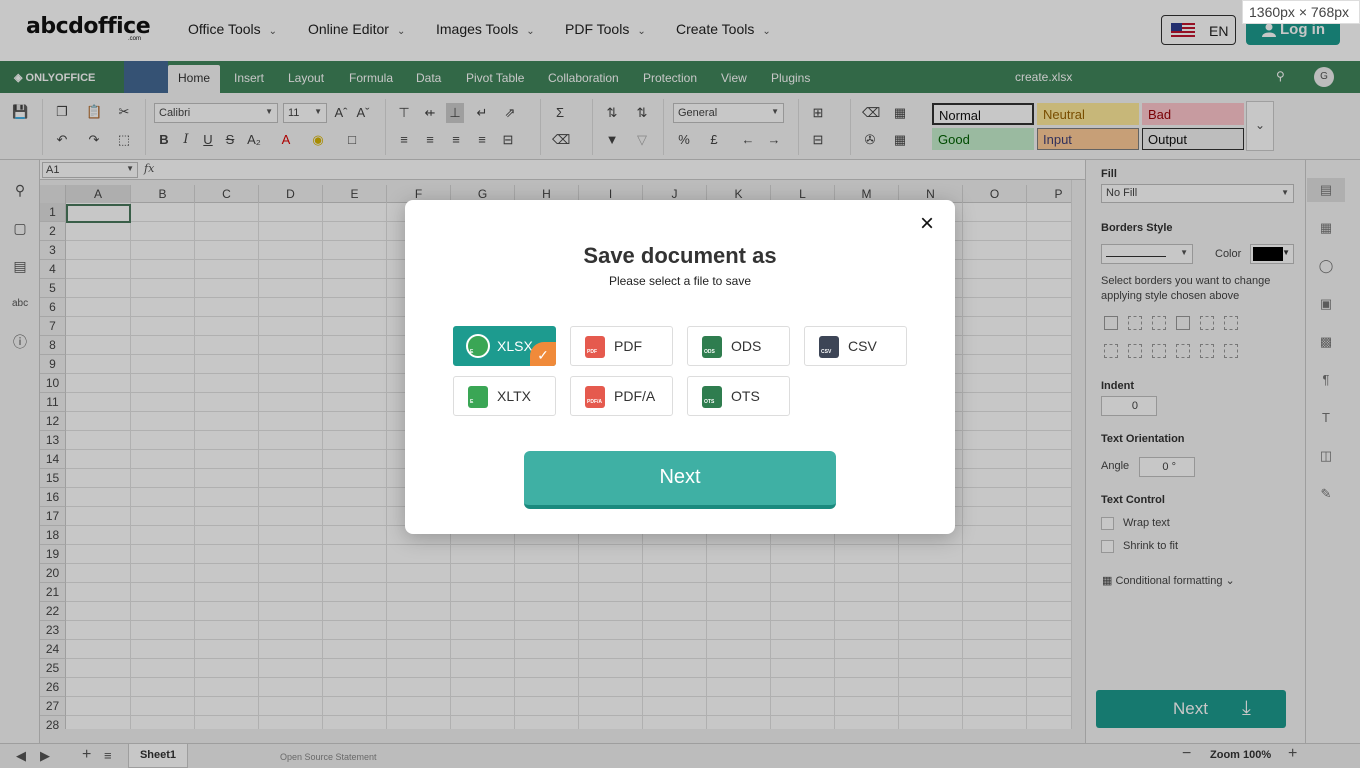  Describe the element at coordinates (478, 397) in the screenshot. I see `xltx-file-icon: E` at that location.